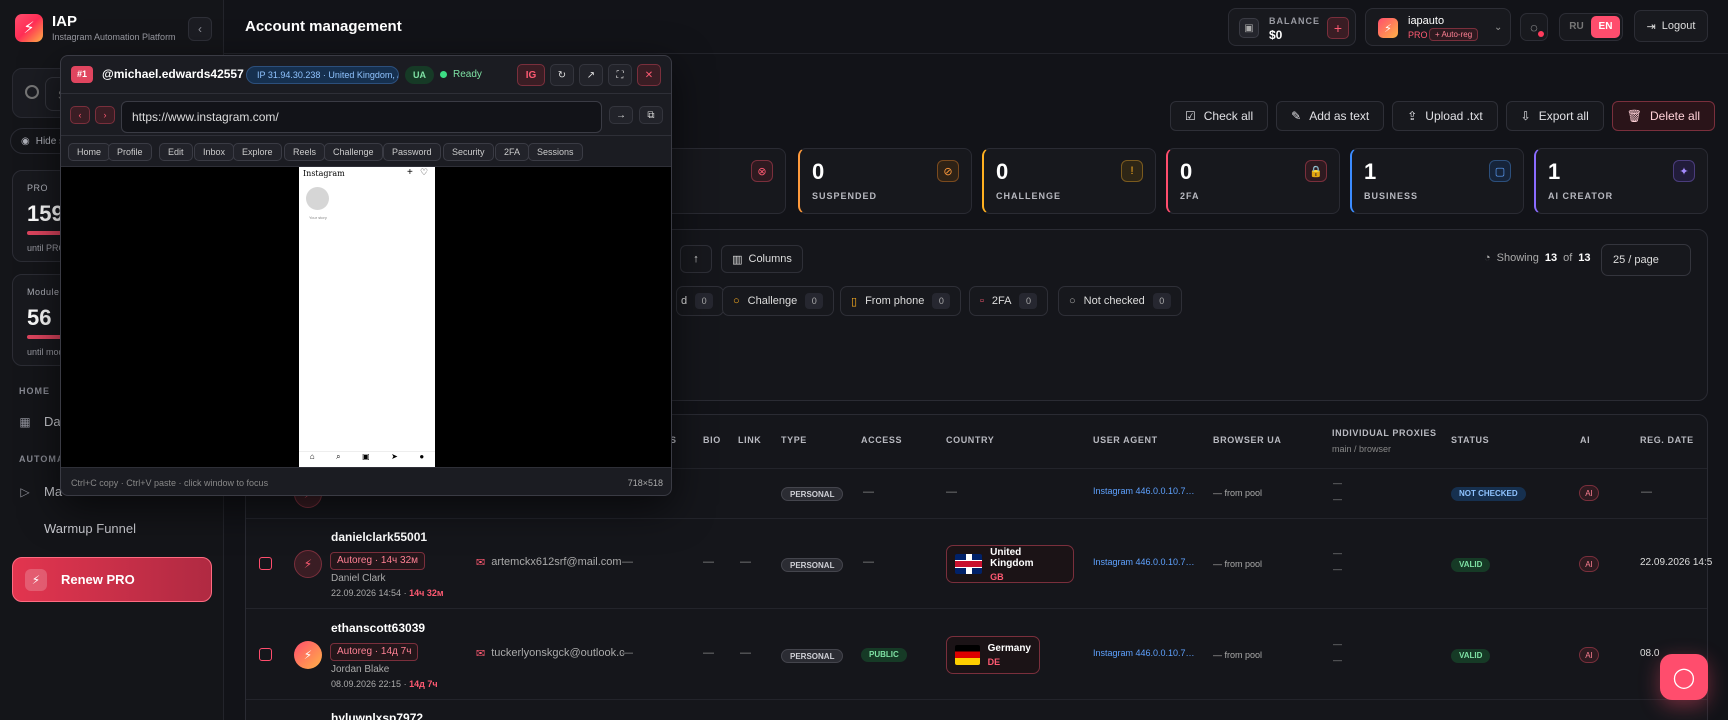 This screenshot has width=1728, height=720. Describe the element at coordinates (700, 301) in the screenshot. I see `filter-chip-suspended: d 0` at that location.